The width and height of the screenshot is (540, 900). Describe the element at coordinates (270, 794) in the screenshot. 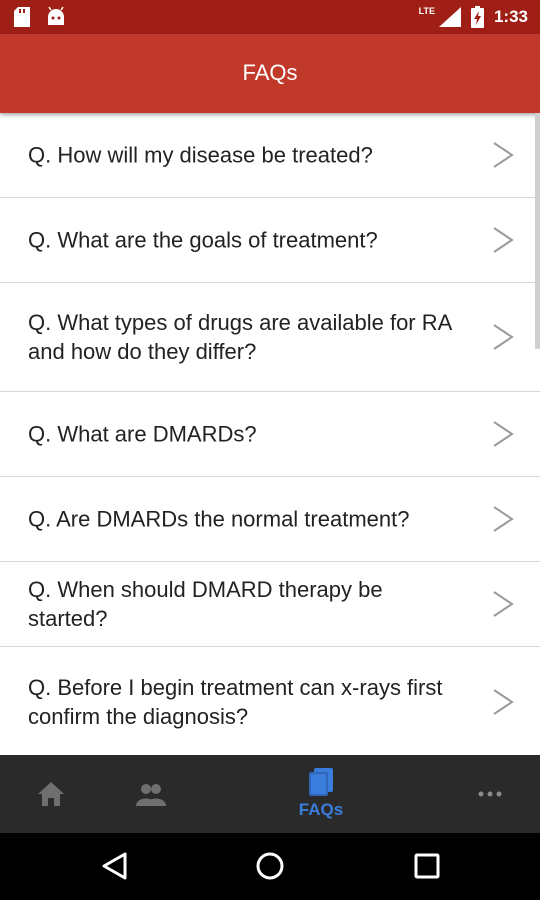

I see `bottom-nav: FAQs` at that location.